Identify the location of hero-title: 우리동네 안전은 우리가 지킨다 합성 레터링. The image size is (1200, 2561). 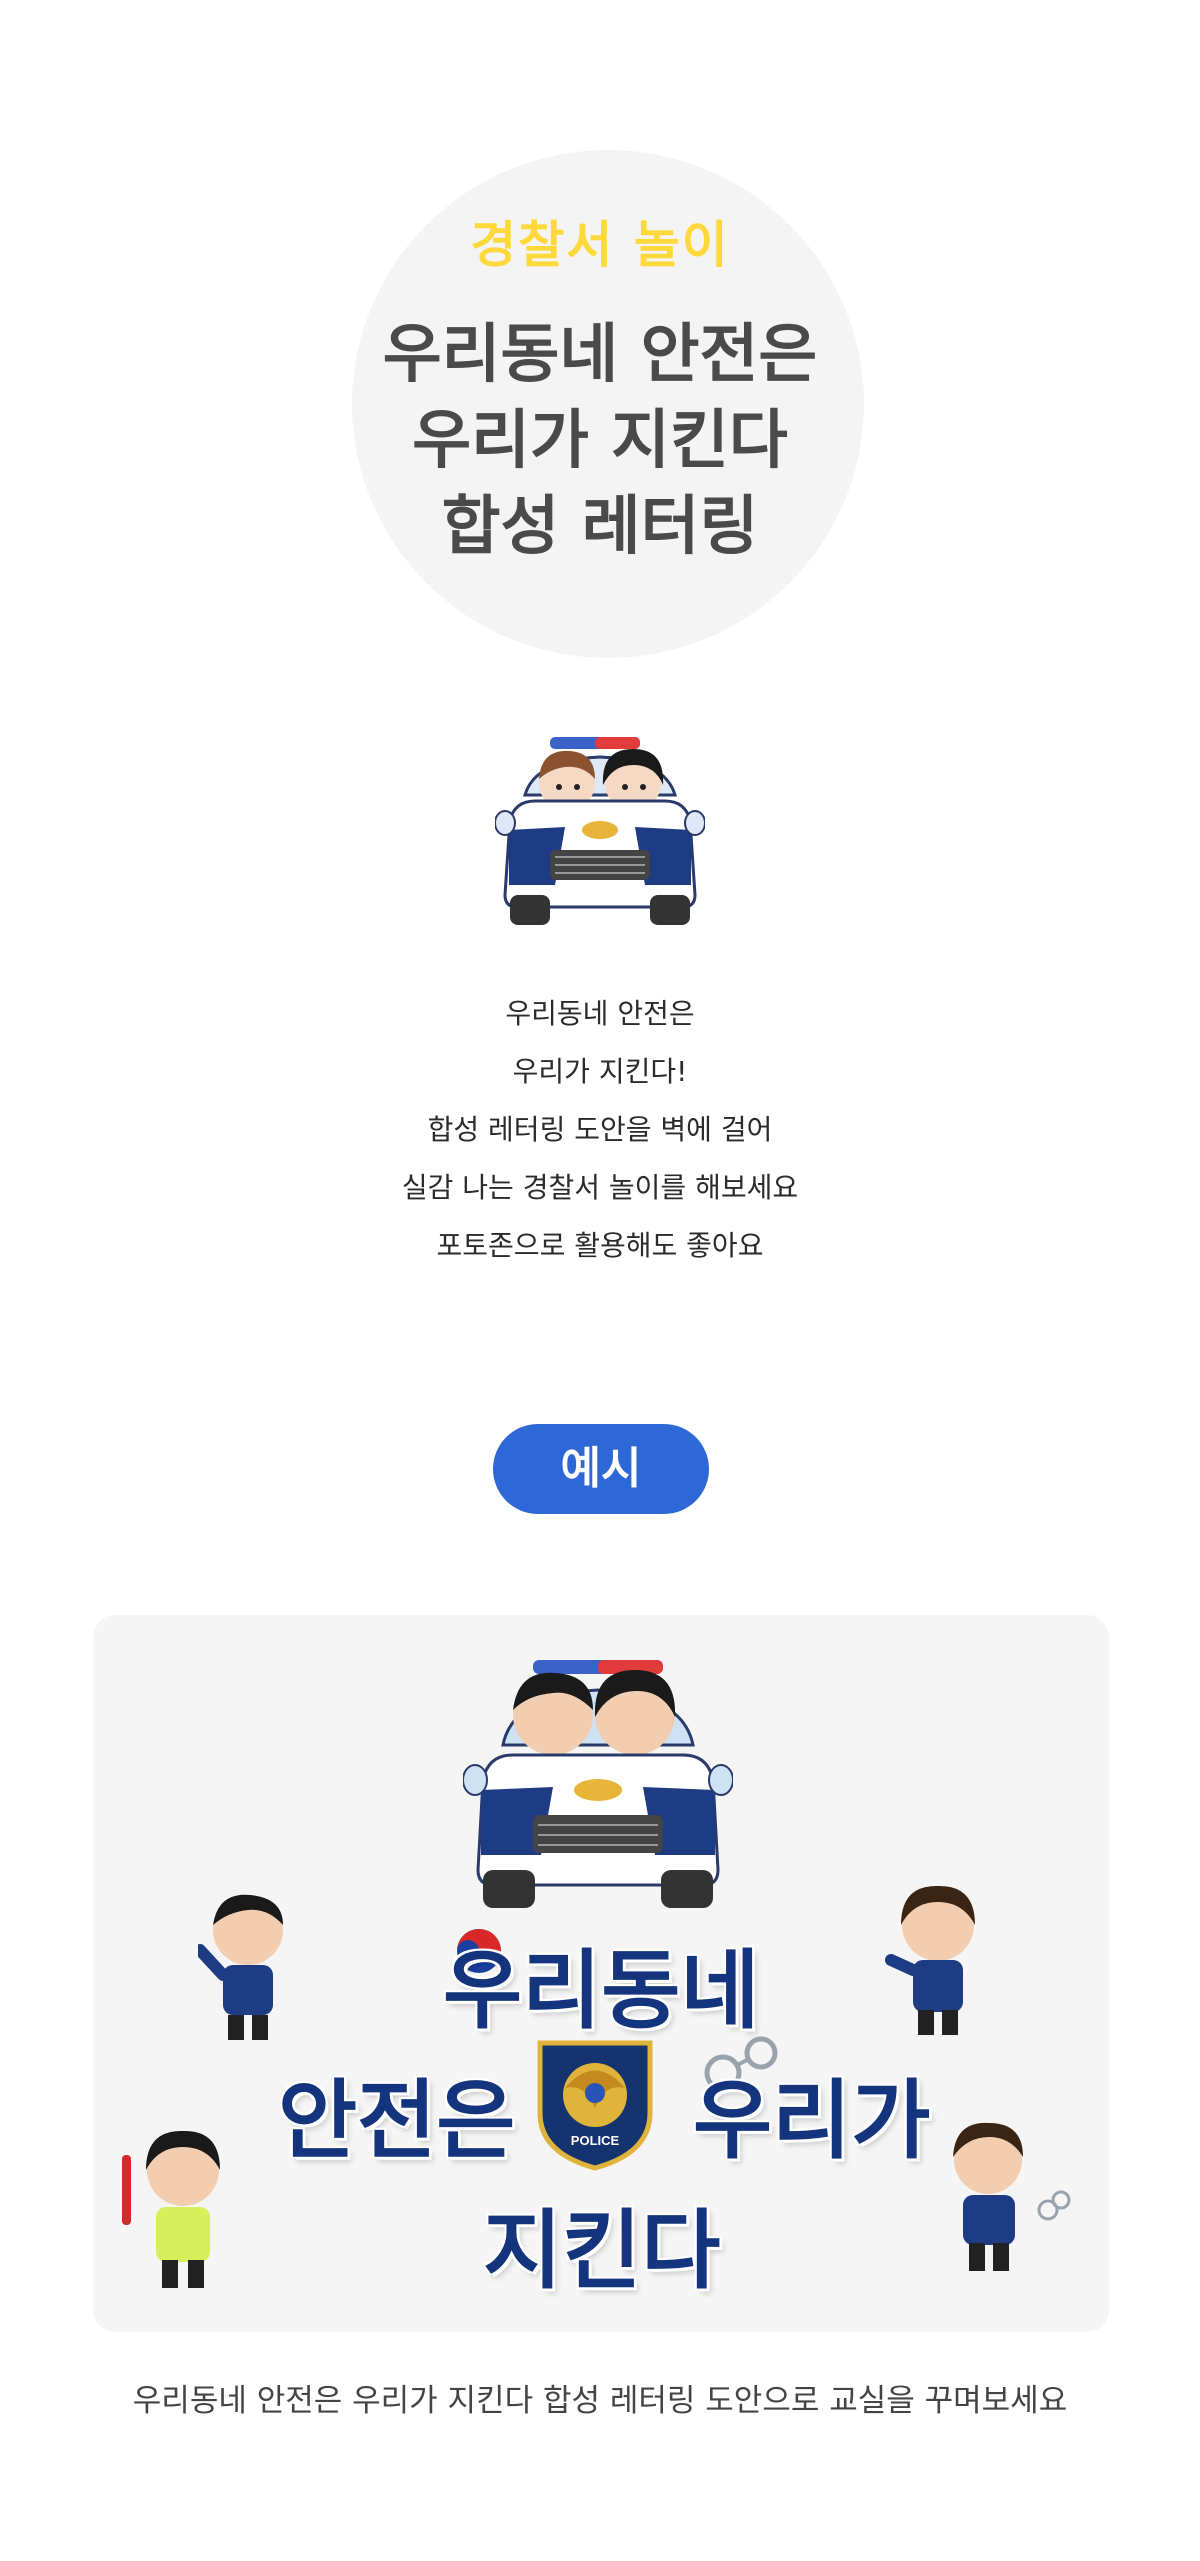
(600, 441).